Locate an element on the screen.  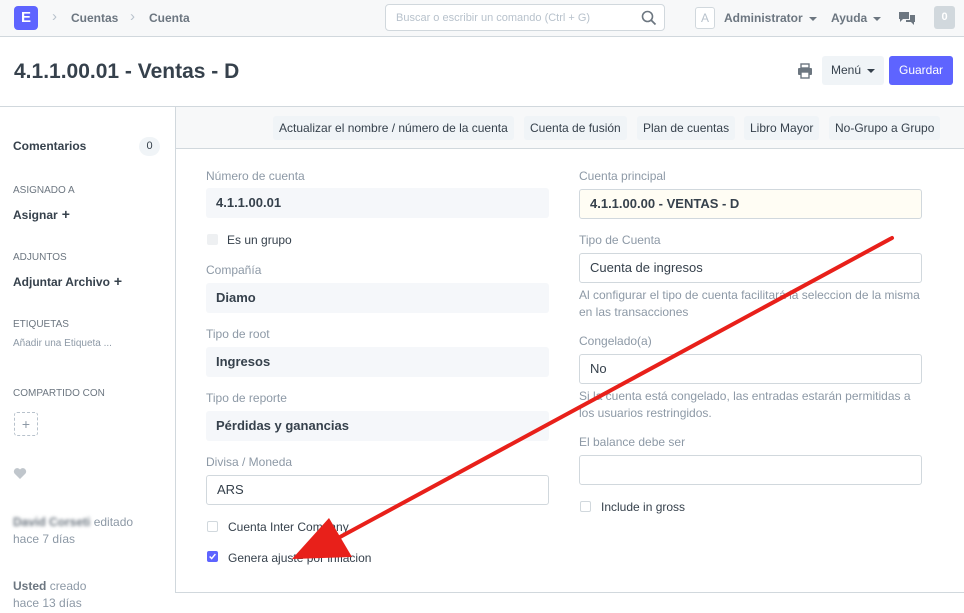
parent-account-label: Cuenta principal is located at coordinates (622, 176).